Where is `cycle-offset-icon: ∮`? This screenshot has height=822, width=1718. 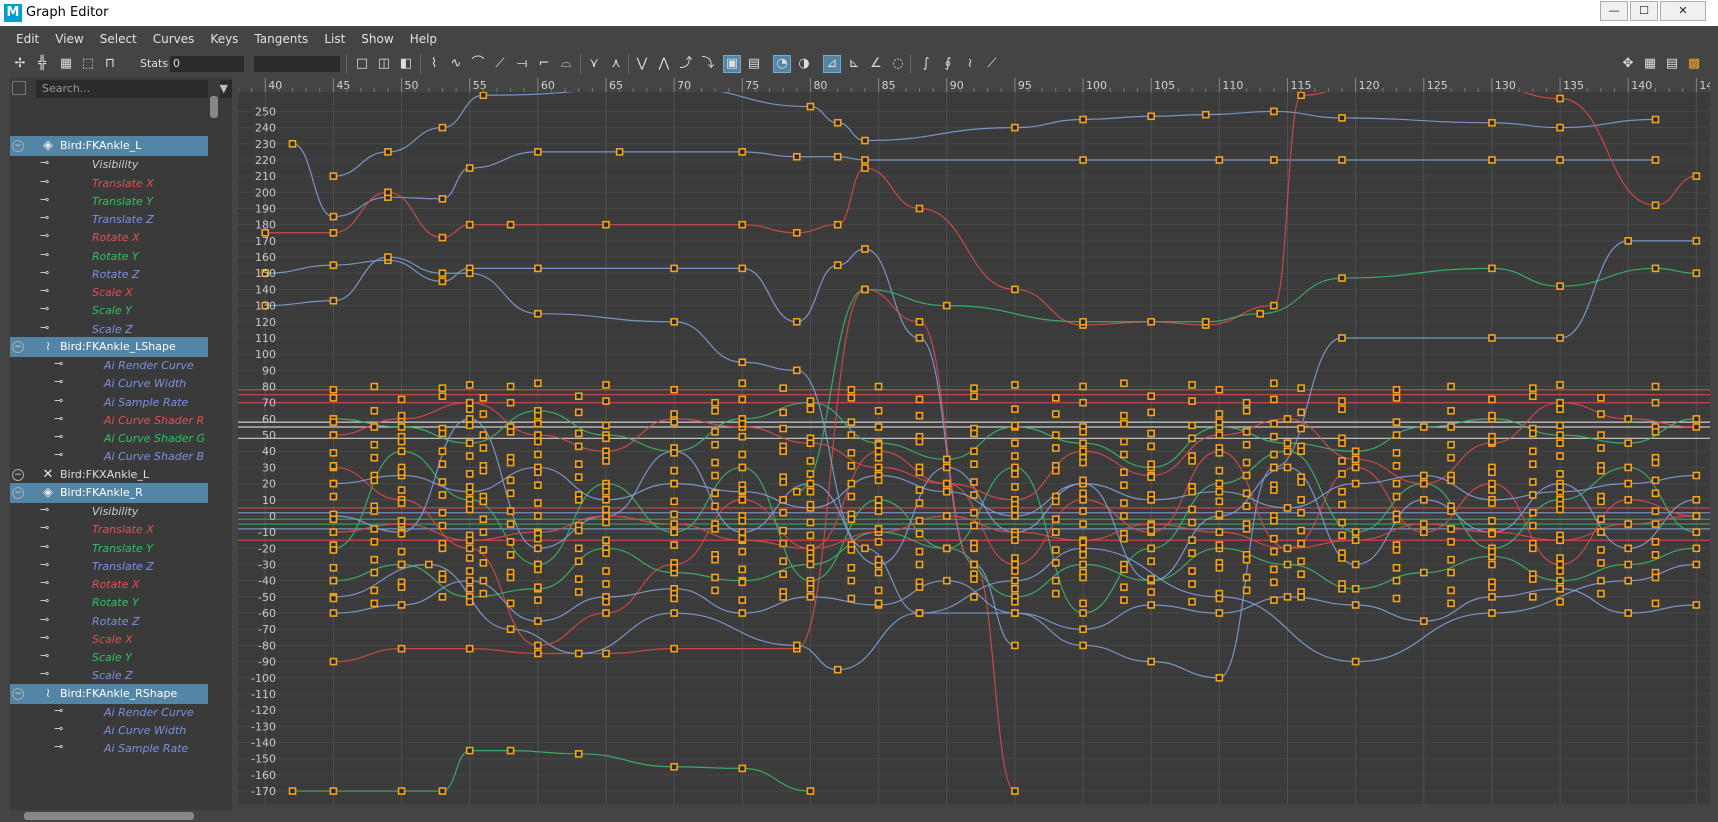
cycle-offset-icon: ∮ is located at coordinates (948, 64).